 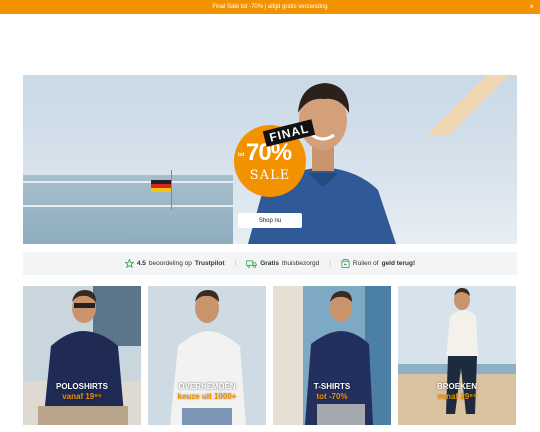 I want to click on usp-returns: Ruilen of geld terug!, so click(x=378, y=263).